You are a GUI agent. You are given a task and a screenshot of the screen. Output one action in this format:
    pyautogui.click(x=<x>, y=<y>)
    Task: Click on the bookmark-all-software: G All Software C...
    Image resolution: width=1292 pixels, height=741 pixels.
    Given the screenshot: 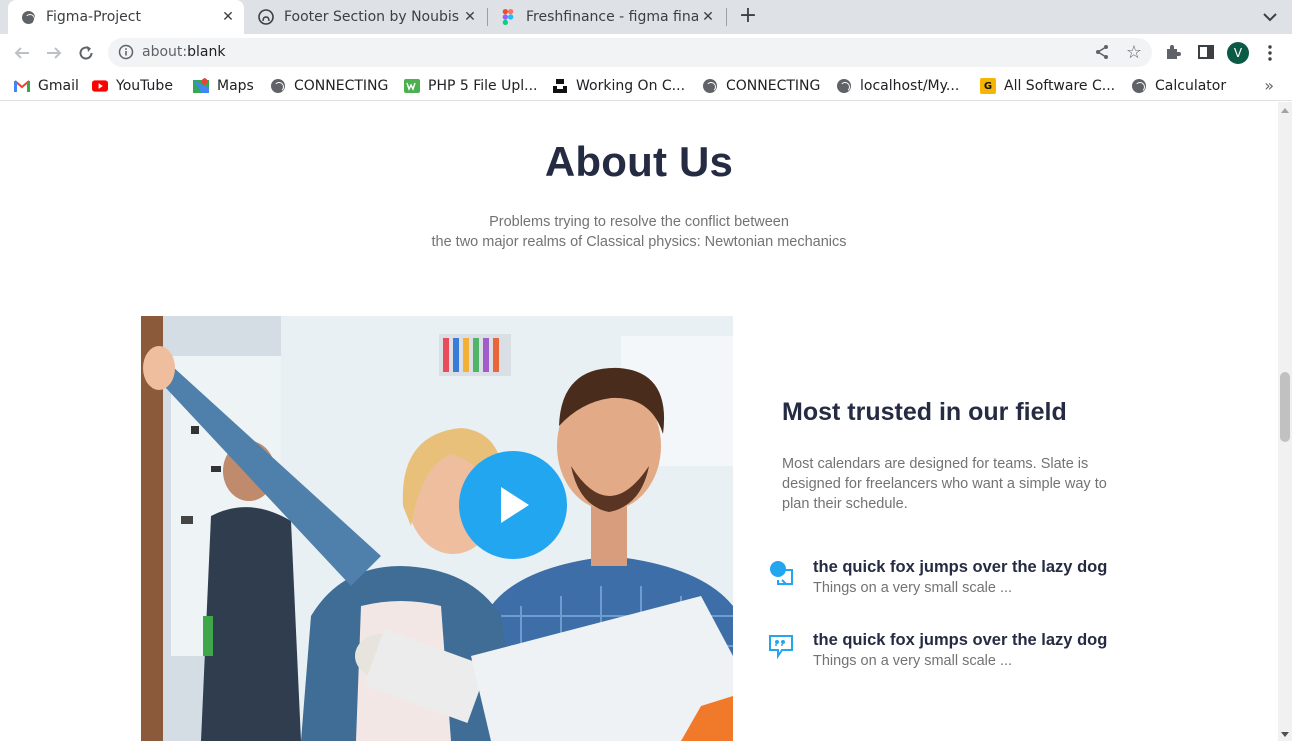 What is the action you would take?
    pyautogui.click(x=1047, y=86)
    